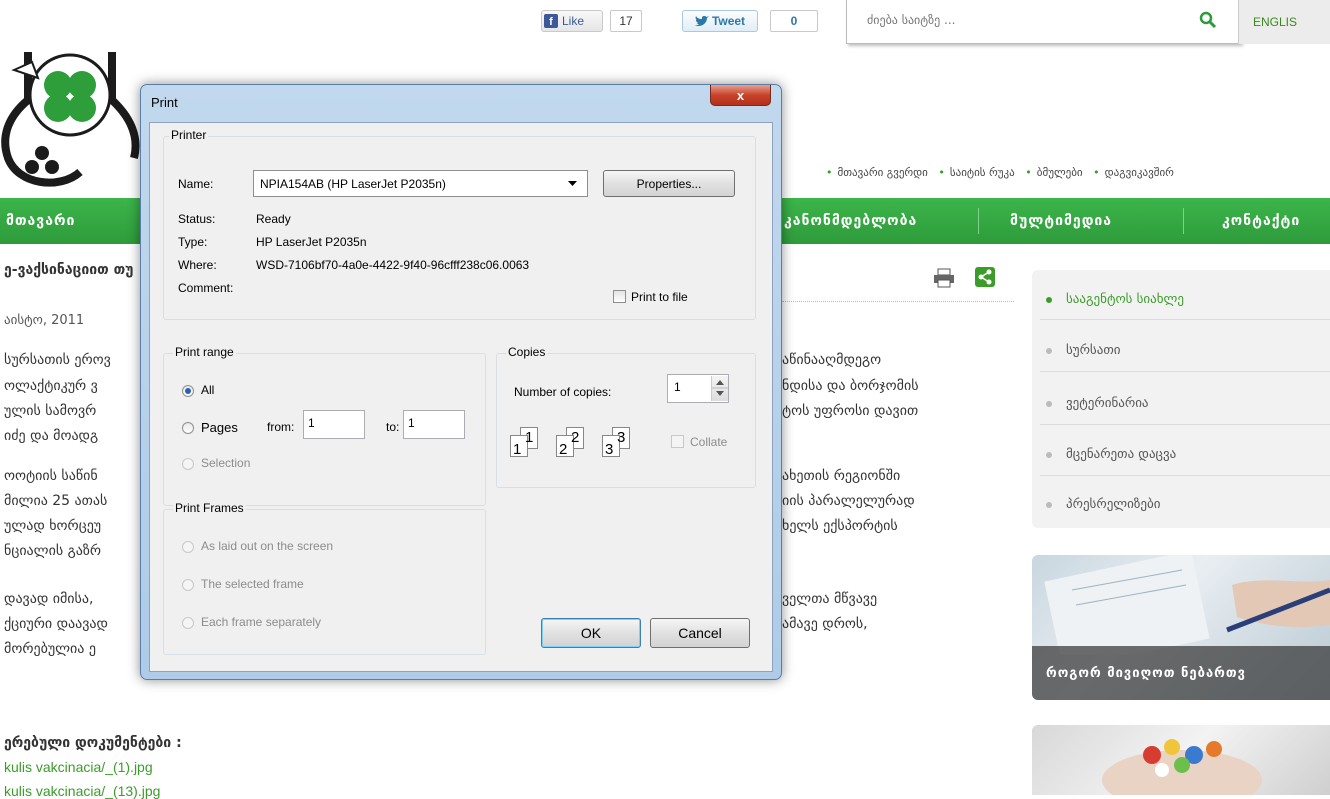  I want to click on frames-option-label: The selected frame, so click(252, 584).